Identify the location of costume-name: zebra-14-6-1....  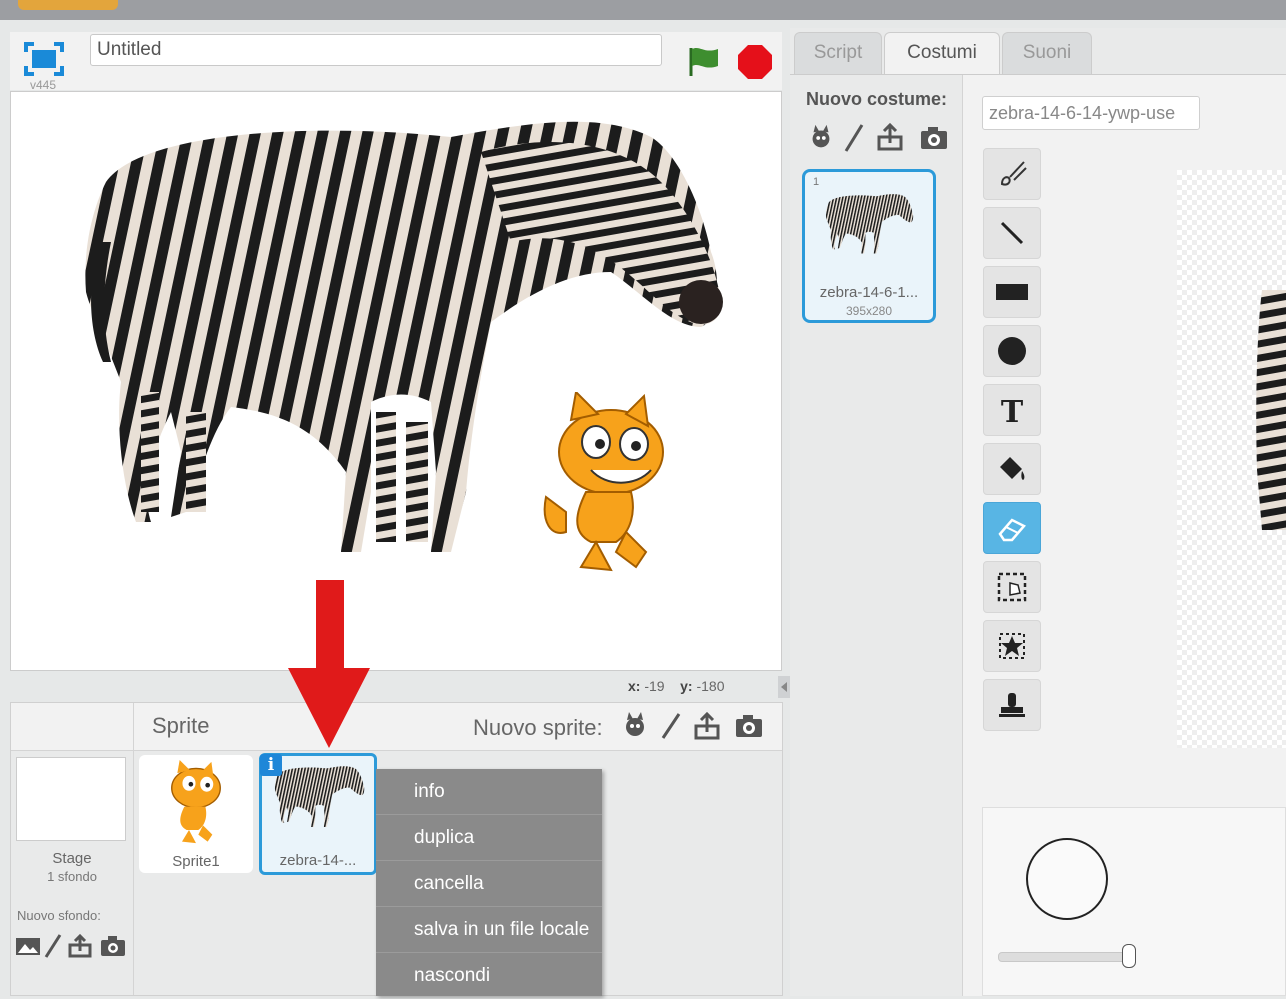
(869, 292).